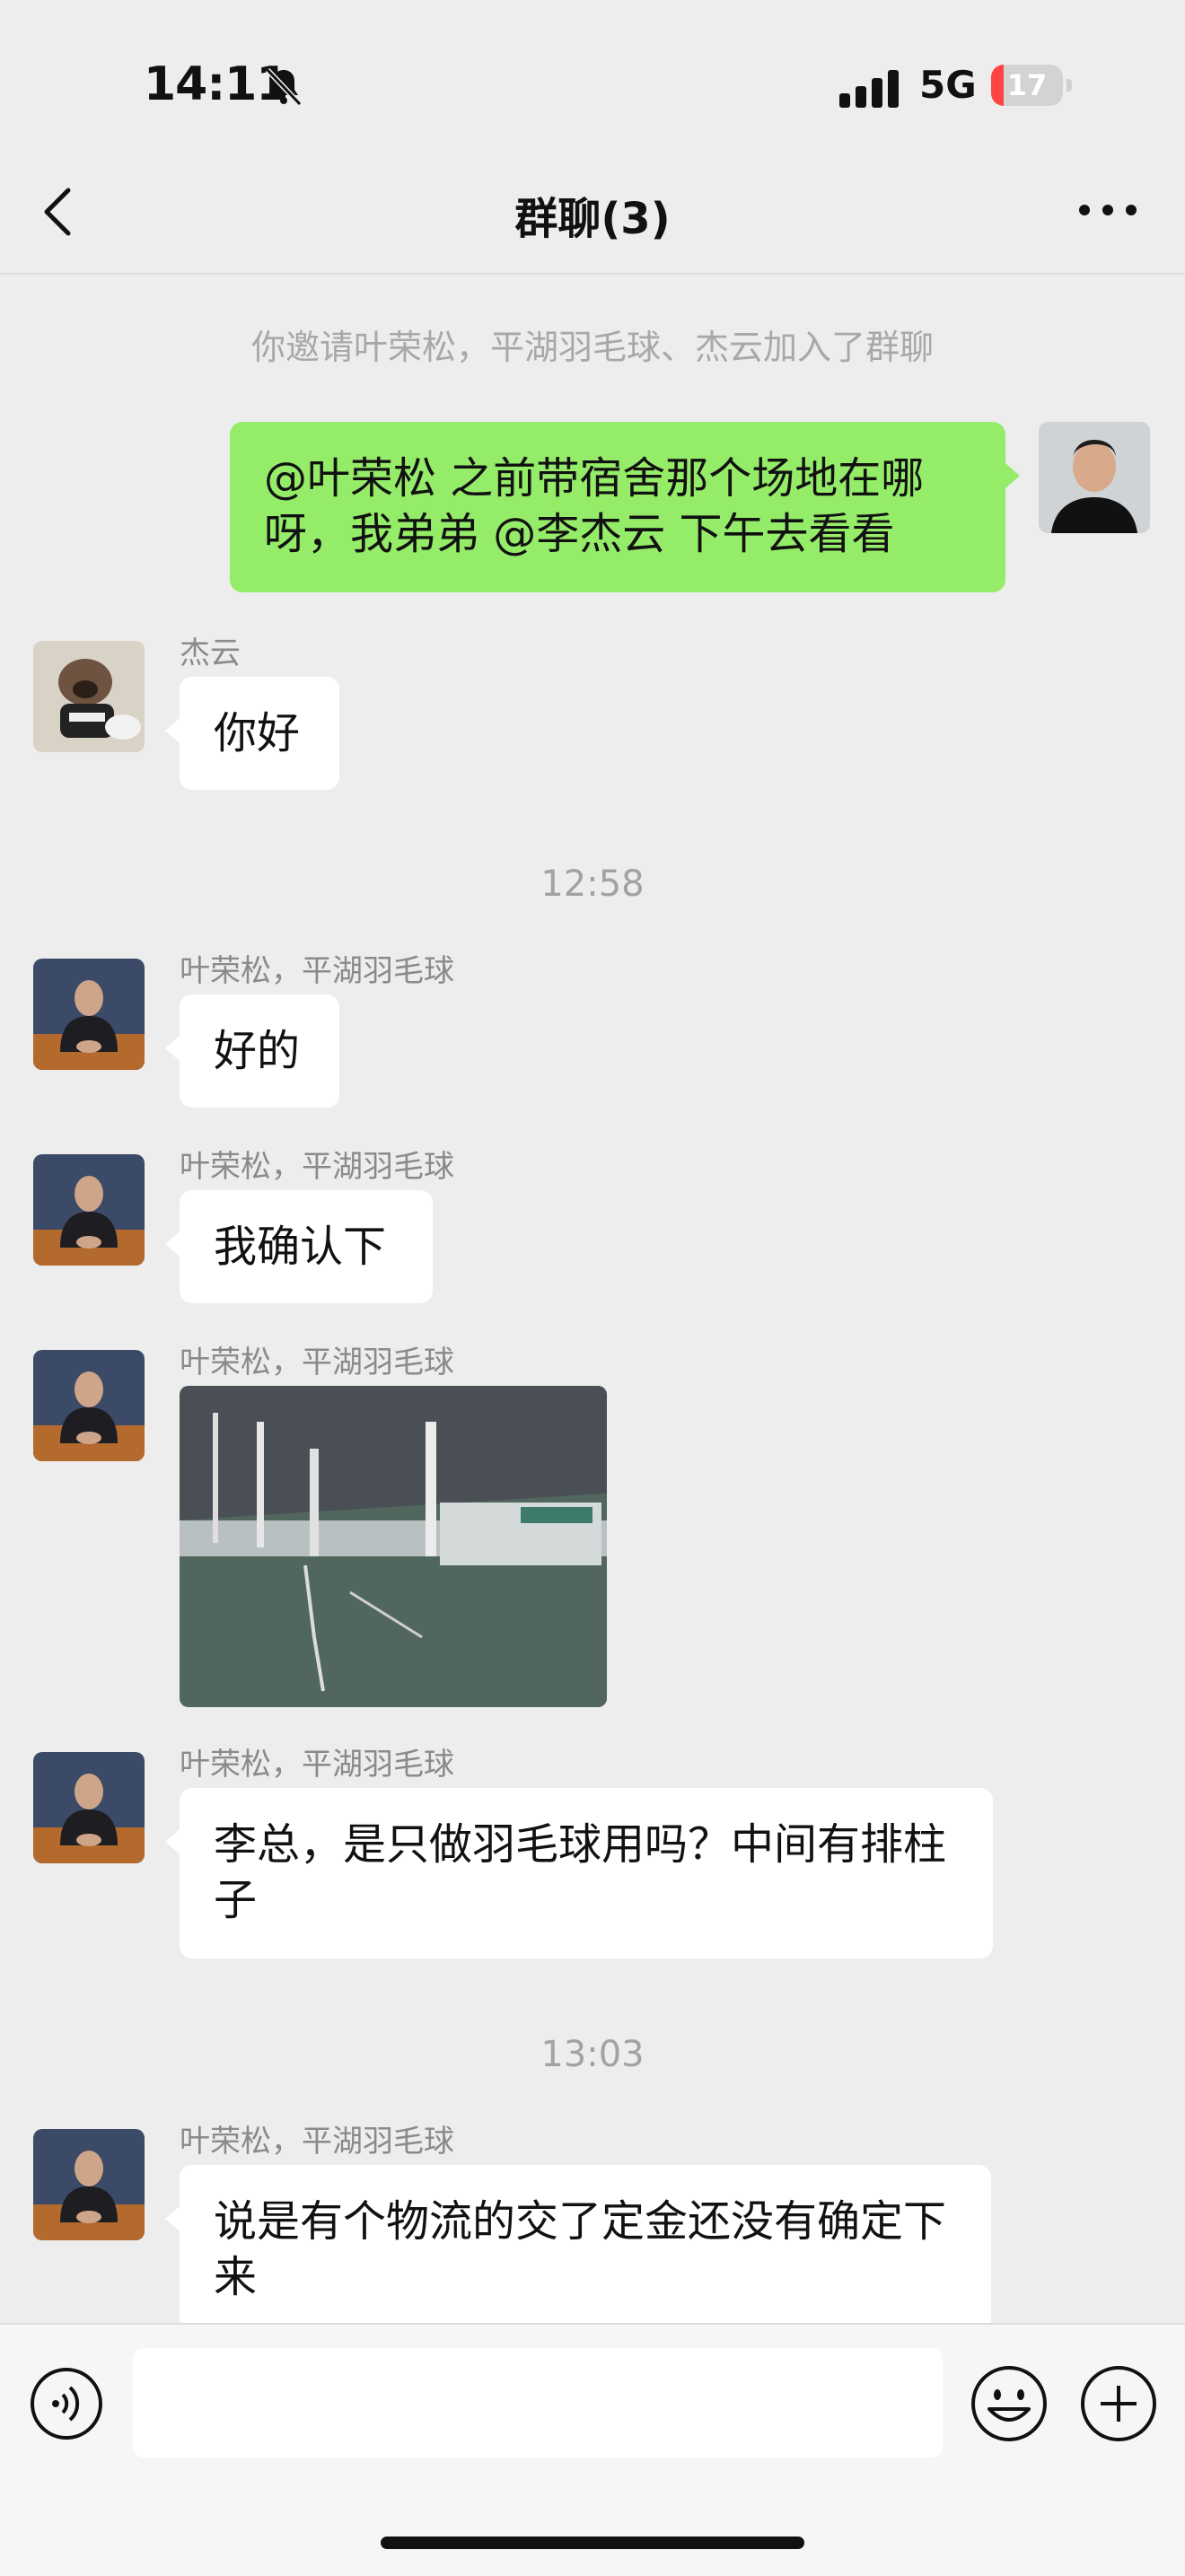 This screenshot has height=2576, width=1185. What do you see at coordinates (538, 2403) in the screenshot?
I see `message-input` at bounding box center [538, 2403].